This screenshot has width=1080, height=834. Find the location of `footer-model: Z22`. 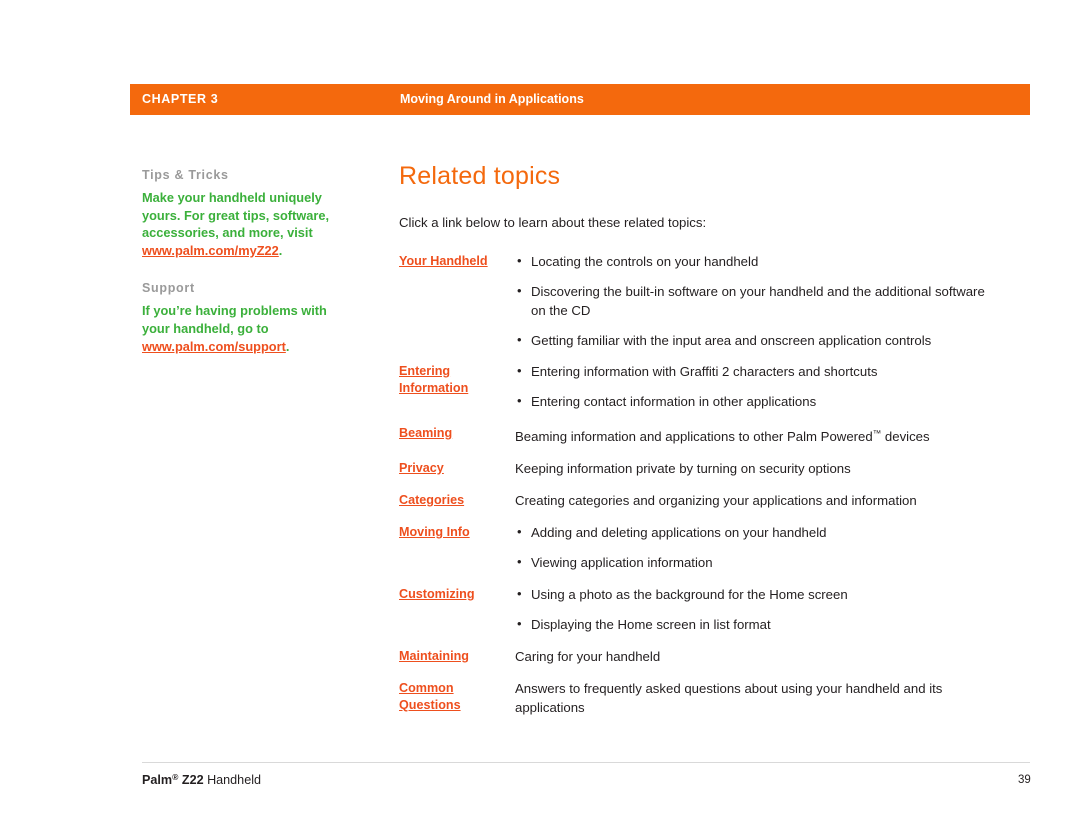

footer-model: Z22 is located at coordinates (192, 780).